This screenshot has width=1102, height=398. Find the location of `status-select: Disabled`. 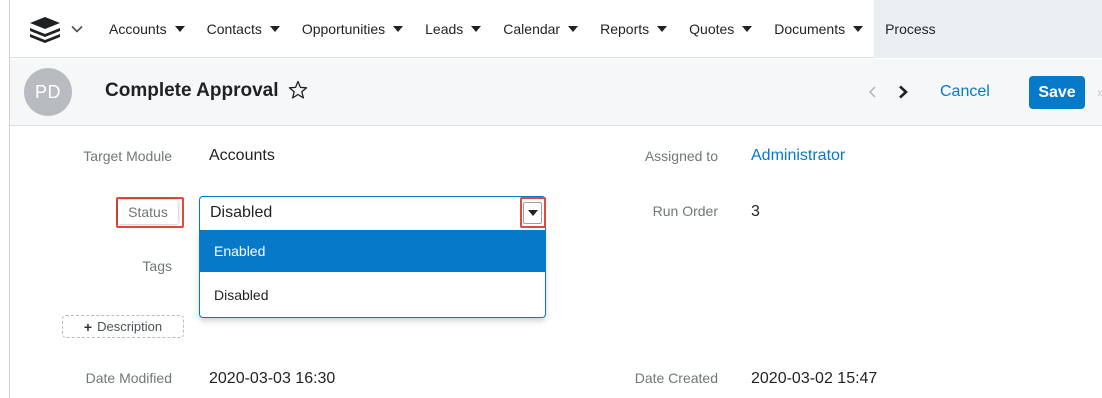

status-select: Disabled is located at coordinates (372, 213).